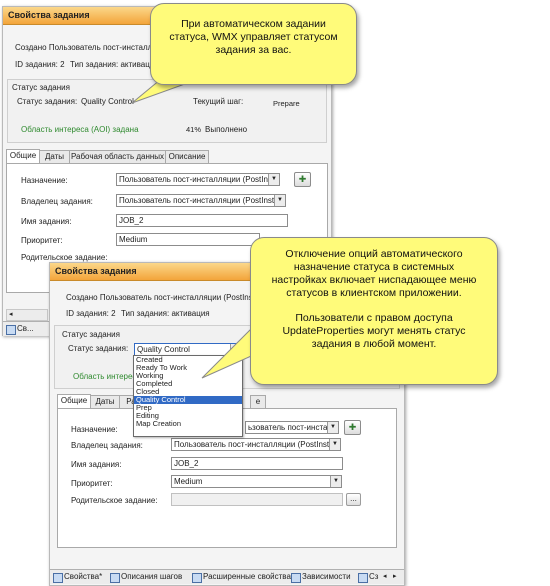  Describe the element at coordinates (226, 129) in the screenshot. I see `back-progress-done: Выполнено` at that location.